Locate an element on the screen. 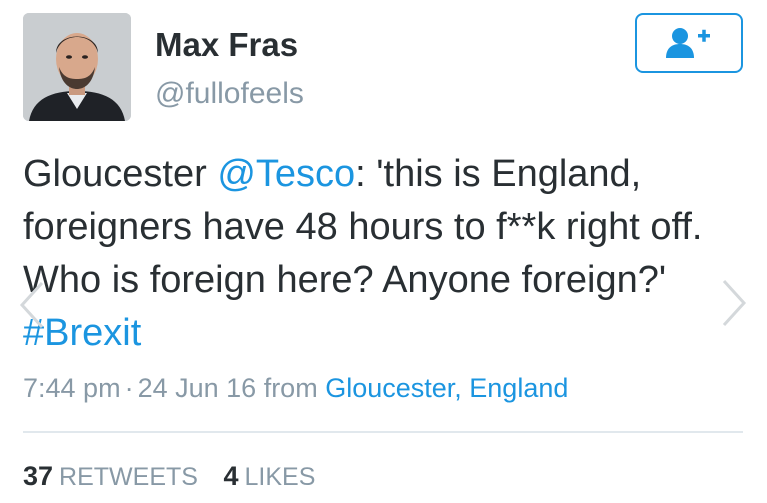  add-user-icon is located at coordinates (688, 43).